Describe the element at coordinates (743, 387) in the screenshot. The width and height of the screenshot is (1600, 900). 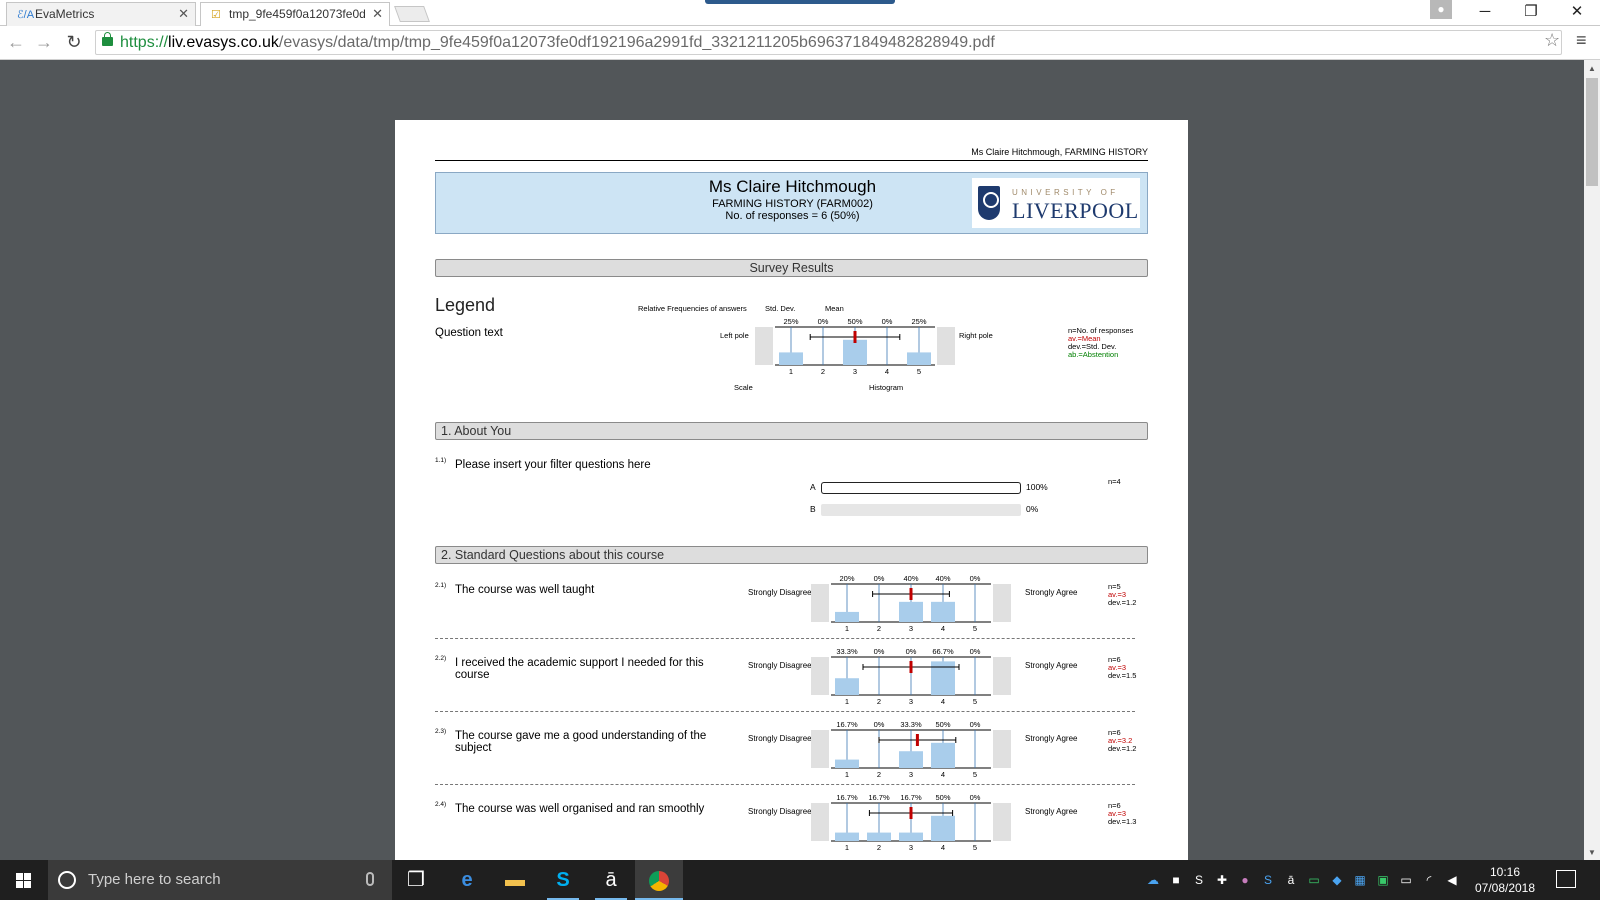
I see `legend-scale-label: Scale` at that location.